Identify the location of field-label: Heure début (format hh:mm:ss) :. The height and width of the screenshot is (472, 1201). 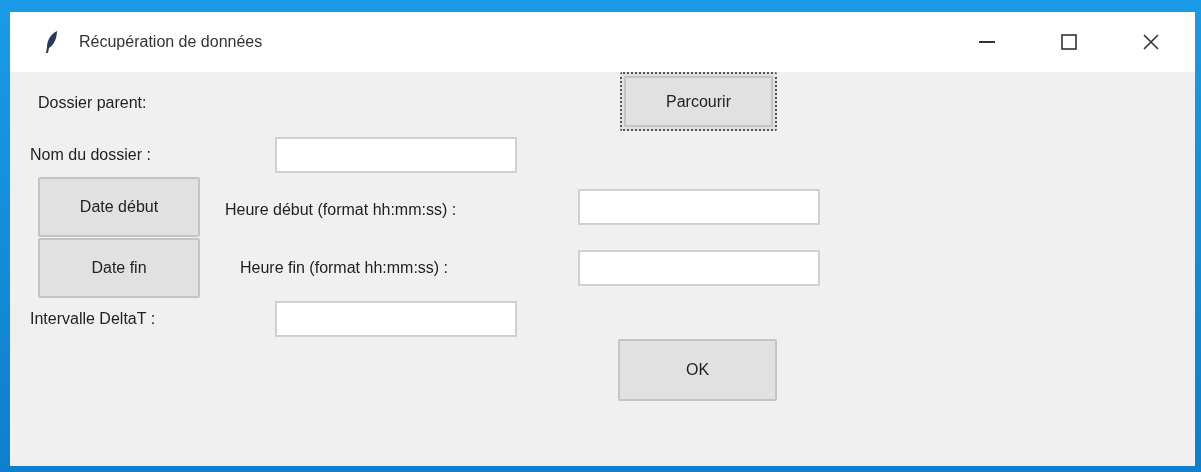
(341, 209).